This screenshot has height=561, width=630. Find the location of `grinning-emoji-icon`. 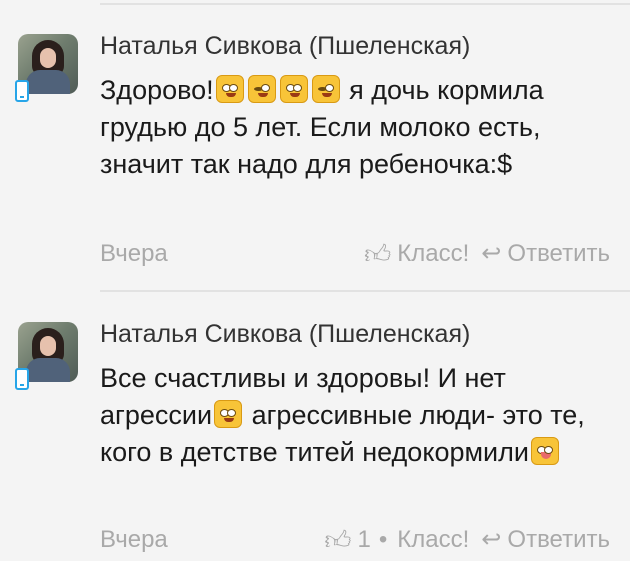

grinning-emoji-icon is located at coordinates (293, 89).